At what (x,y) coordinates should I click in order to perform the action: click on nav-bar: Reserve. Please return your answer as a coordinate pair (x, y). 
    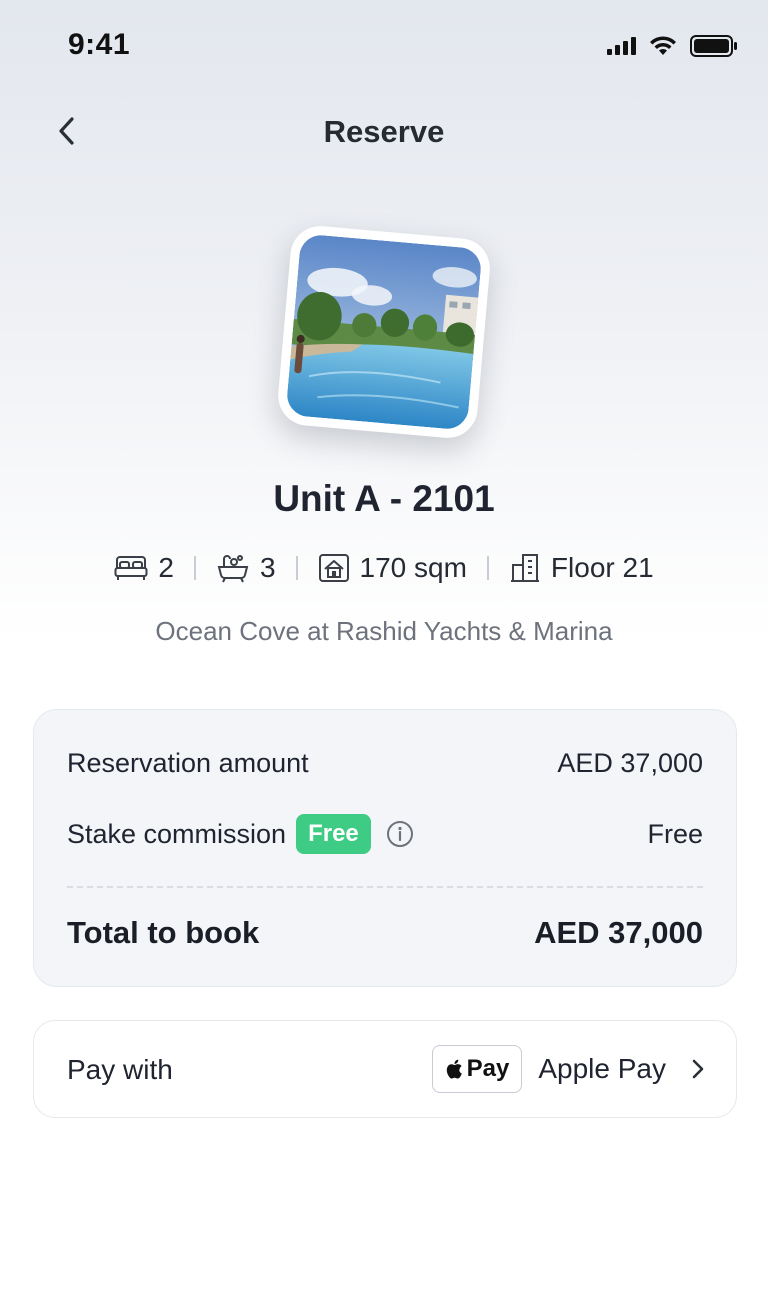
    Looking at the image, I should click on (384, 133).